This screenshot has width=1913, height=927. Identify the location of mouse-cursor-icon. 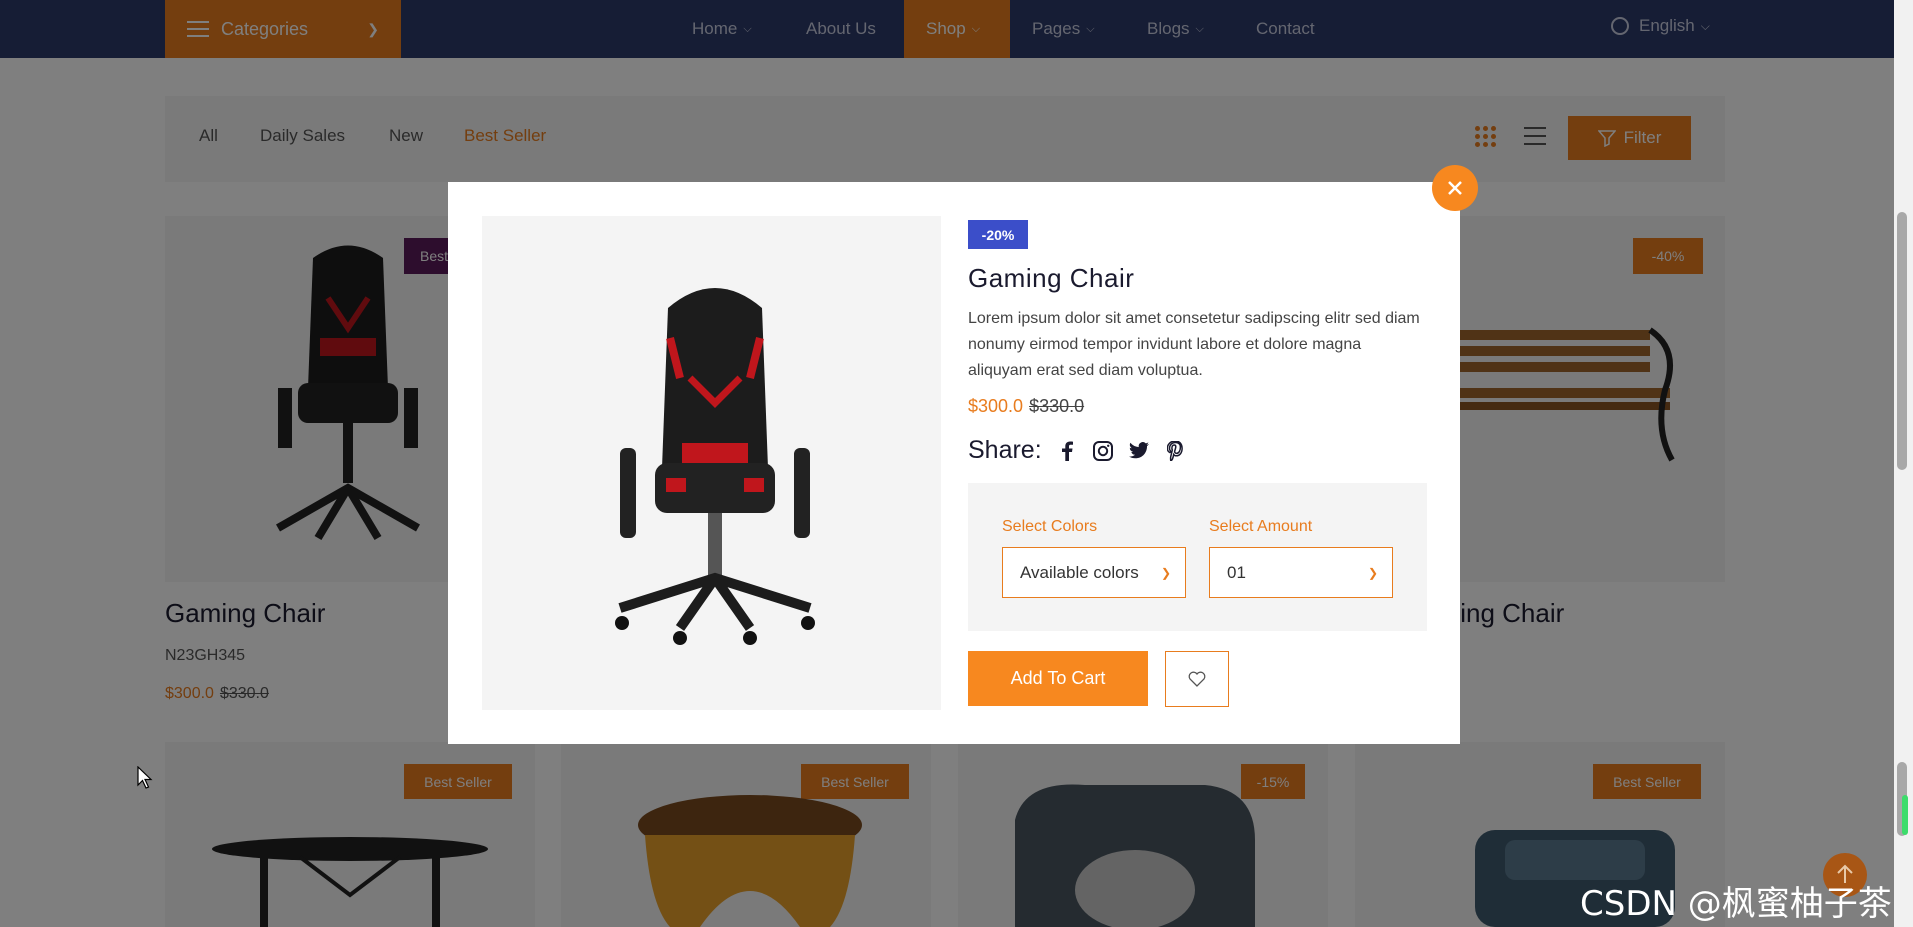
(145, 777).